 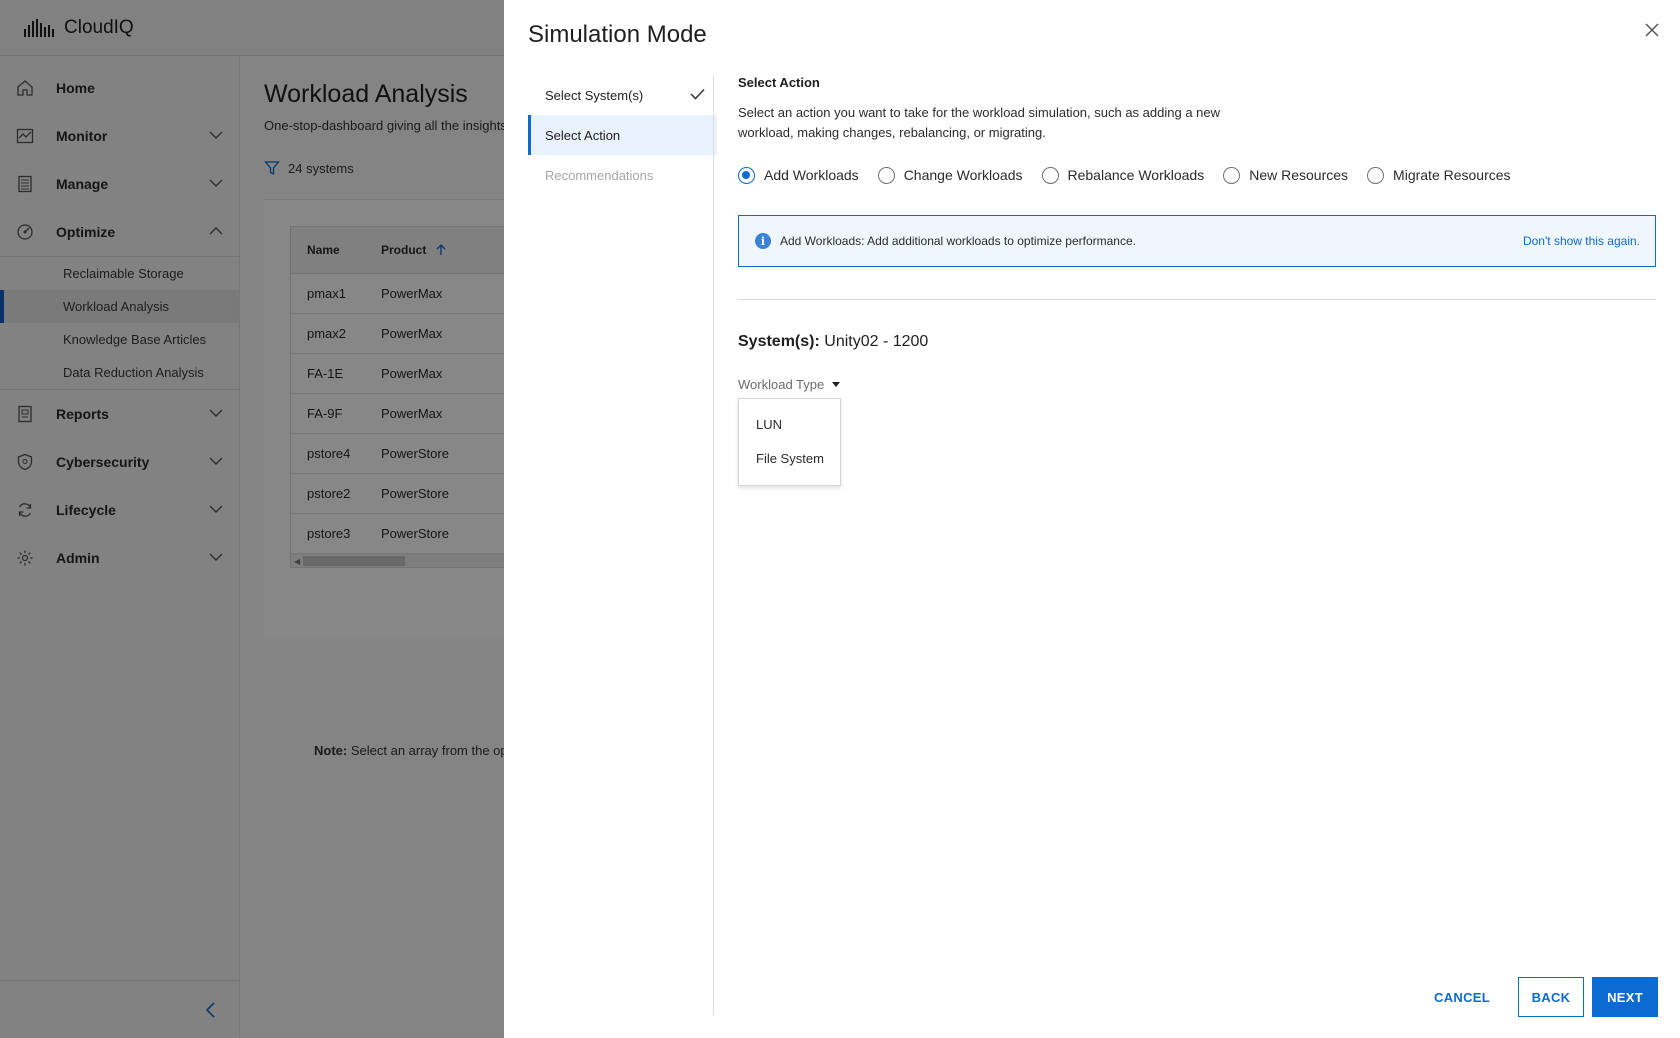 I want to click on cancel-button: CANCEL, so click(x=1462, y=997).